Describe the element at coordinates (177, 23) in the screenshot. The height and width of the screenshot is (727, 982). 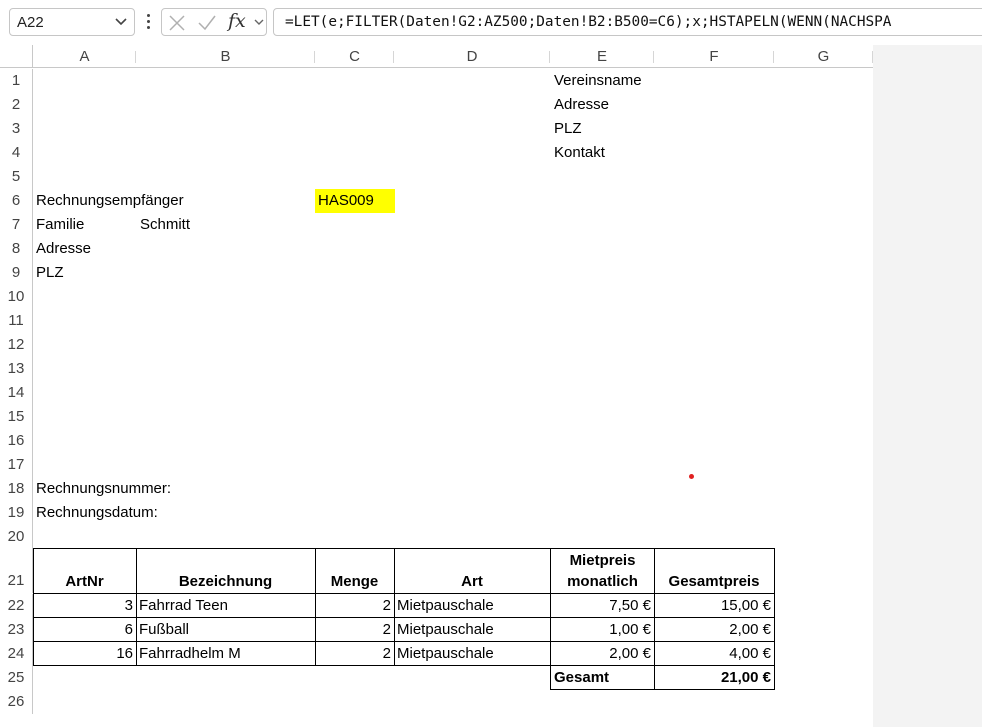
I see `cancel-icon` at that location.